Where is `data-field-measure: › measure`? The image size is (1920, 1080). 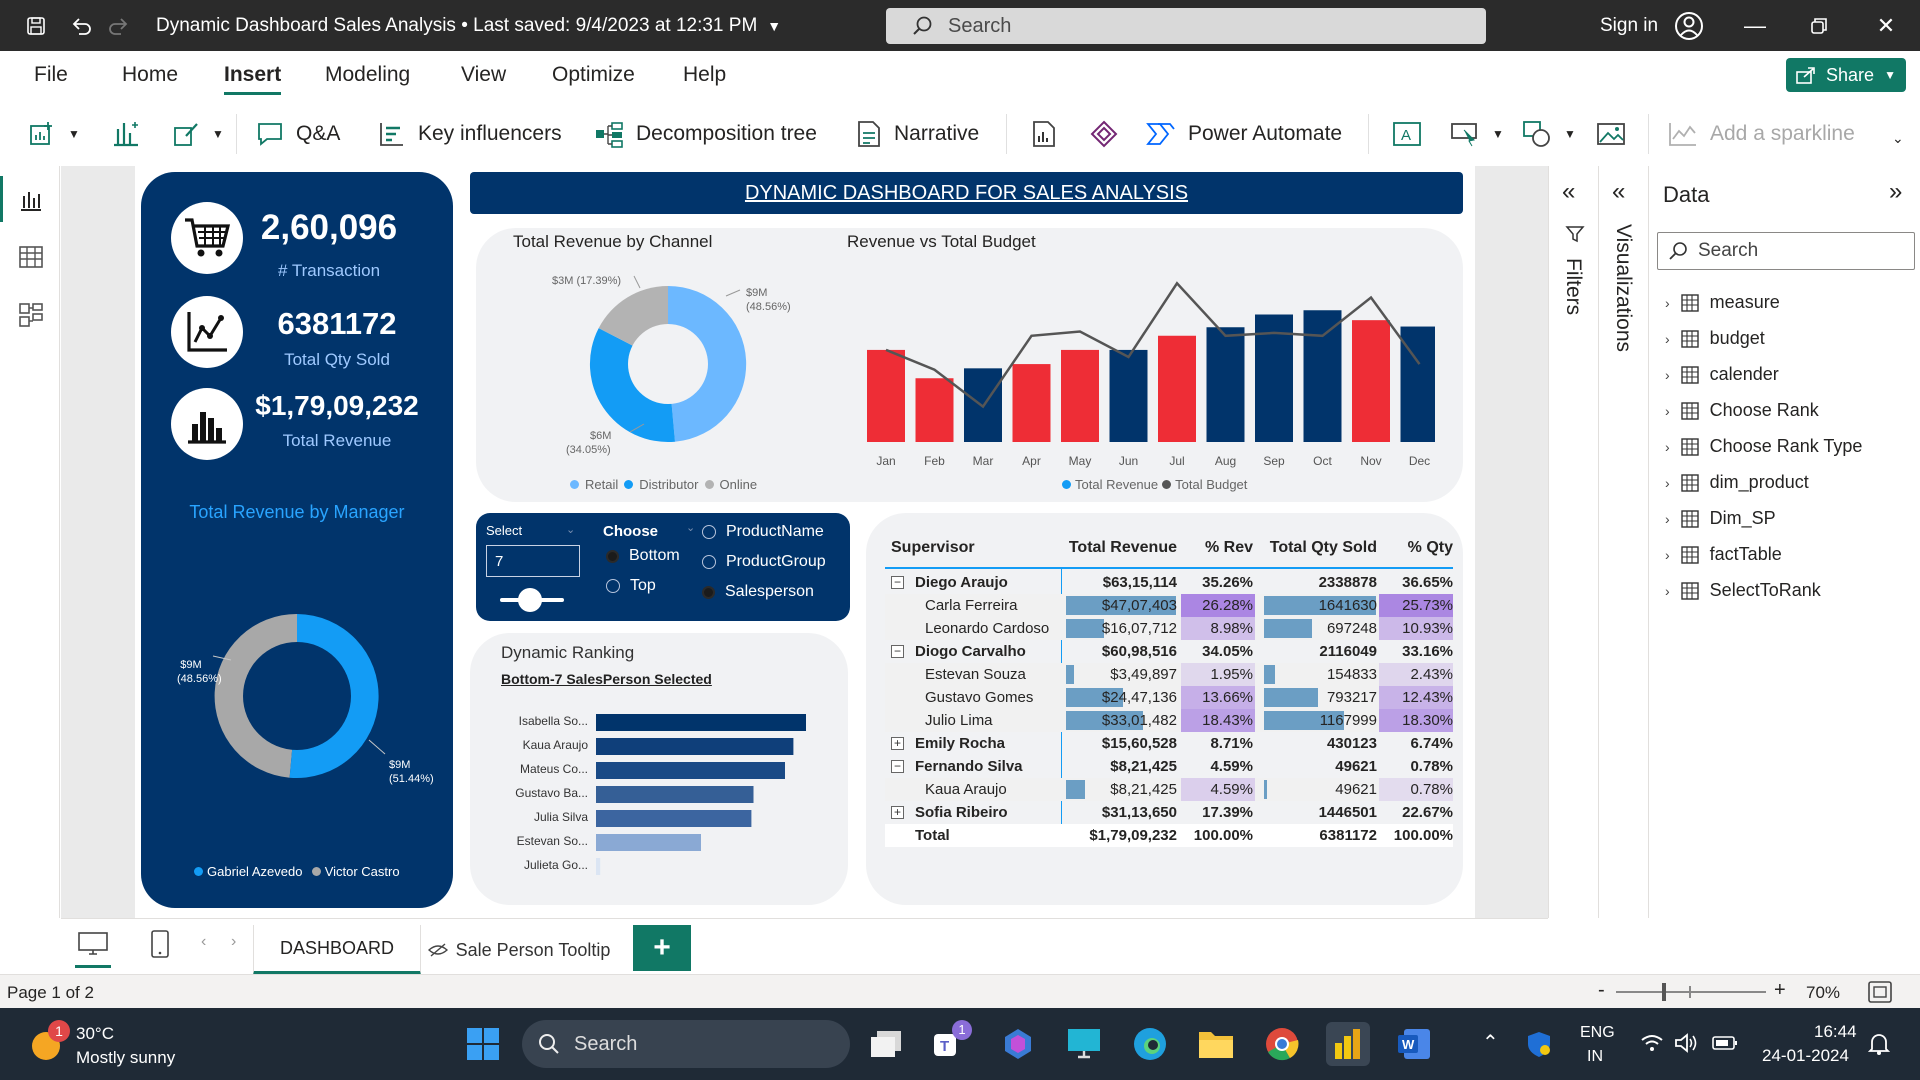 data-field-measure: › measure is located at coordinates (1722, 302).